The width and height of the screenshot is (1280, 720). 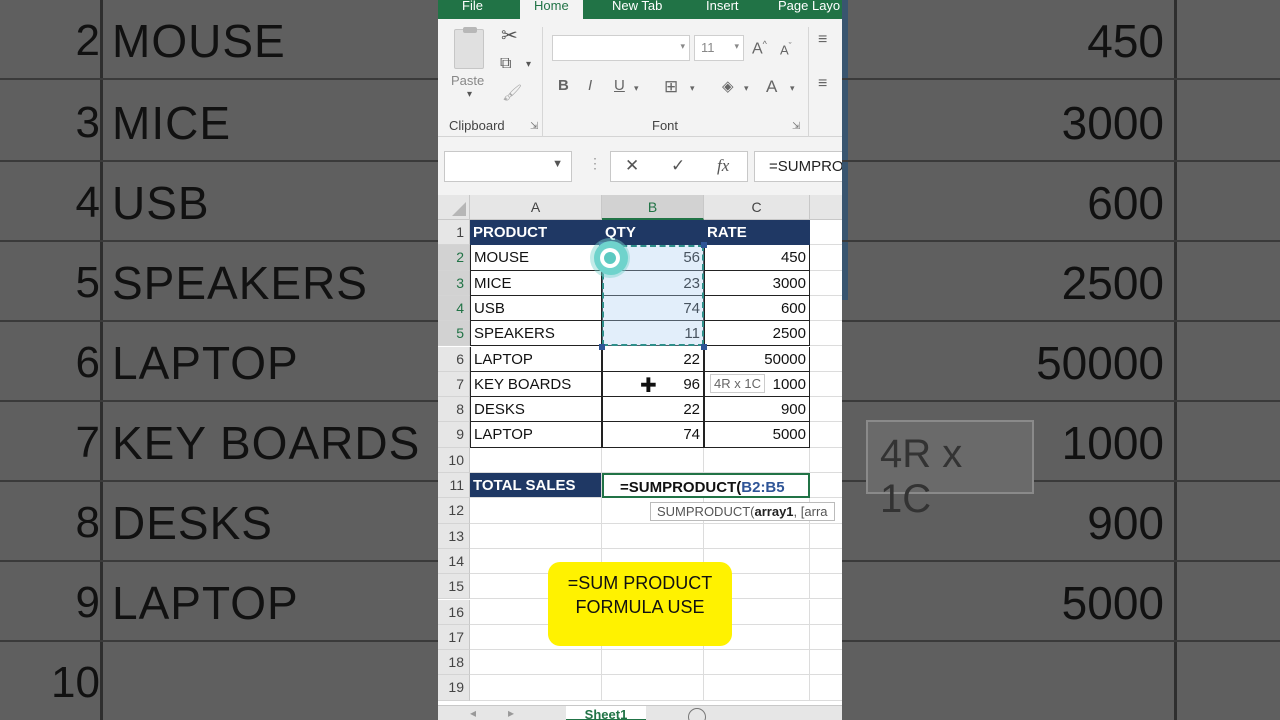 What do you see at coordinates (706, 486) in the screenshot?
I see `formula-edit-cell: =SUMPRODUCT(B2:B5` at bounding box center [706, 486].